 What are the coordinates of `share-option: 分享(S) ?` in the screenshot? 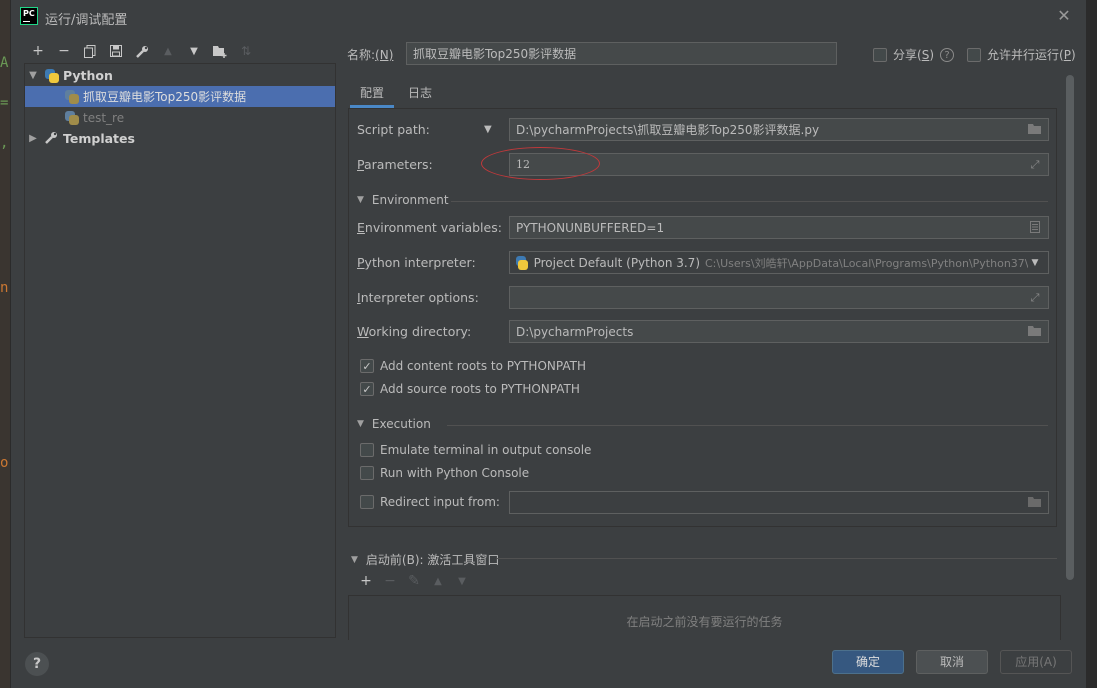 It's located at (913, 54).